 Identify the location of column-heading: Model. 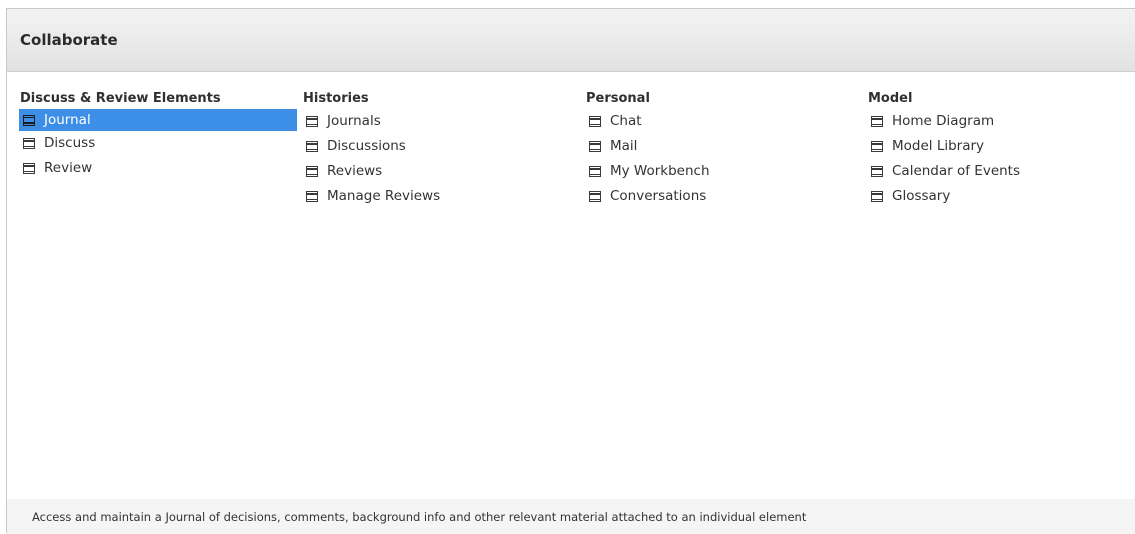
(890, 98).